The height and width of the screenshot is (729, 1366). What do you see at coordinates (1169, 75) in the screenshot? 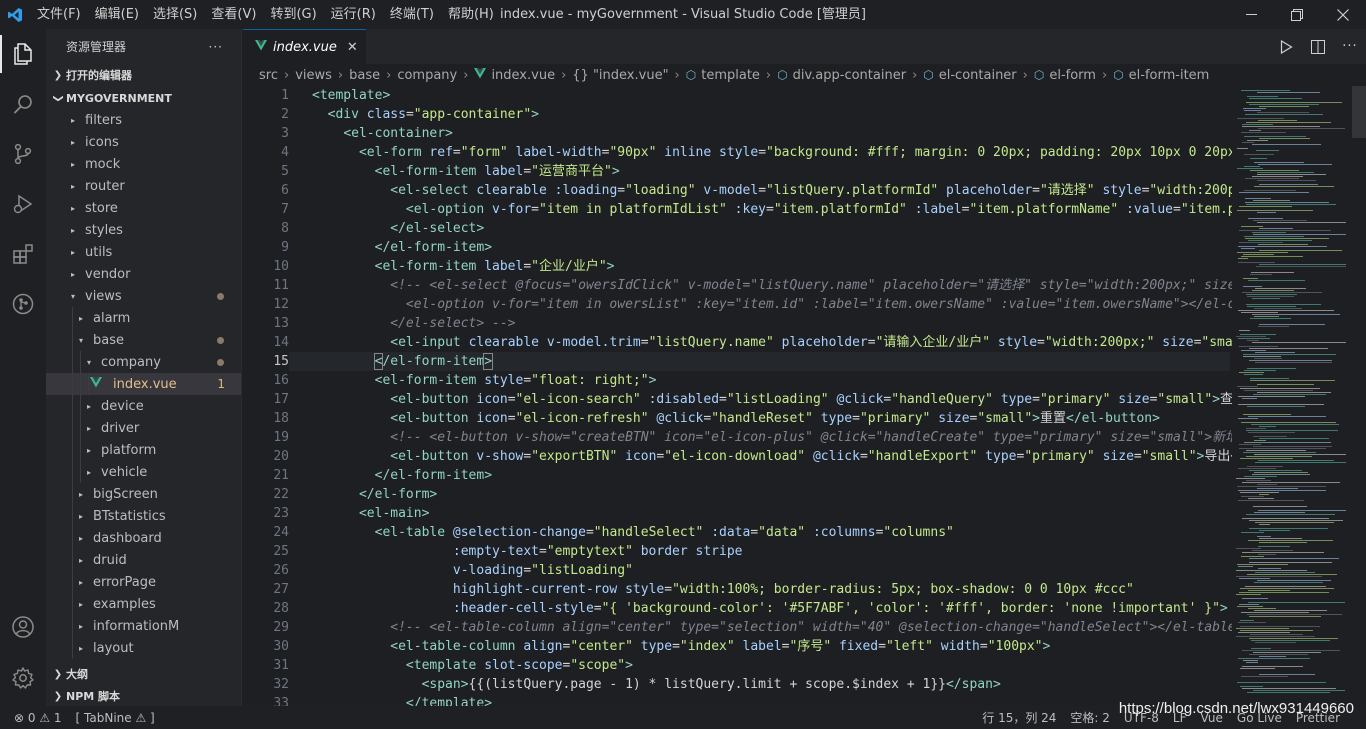
I see `breadcrumb-item: el-form-item` at bounding box center [1169, 75].